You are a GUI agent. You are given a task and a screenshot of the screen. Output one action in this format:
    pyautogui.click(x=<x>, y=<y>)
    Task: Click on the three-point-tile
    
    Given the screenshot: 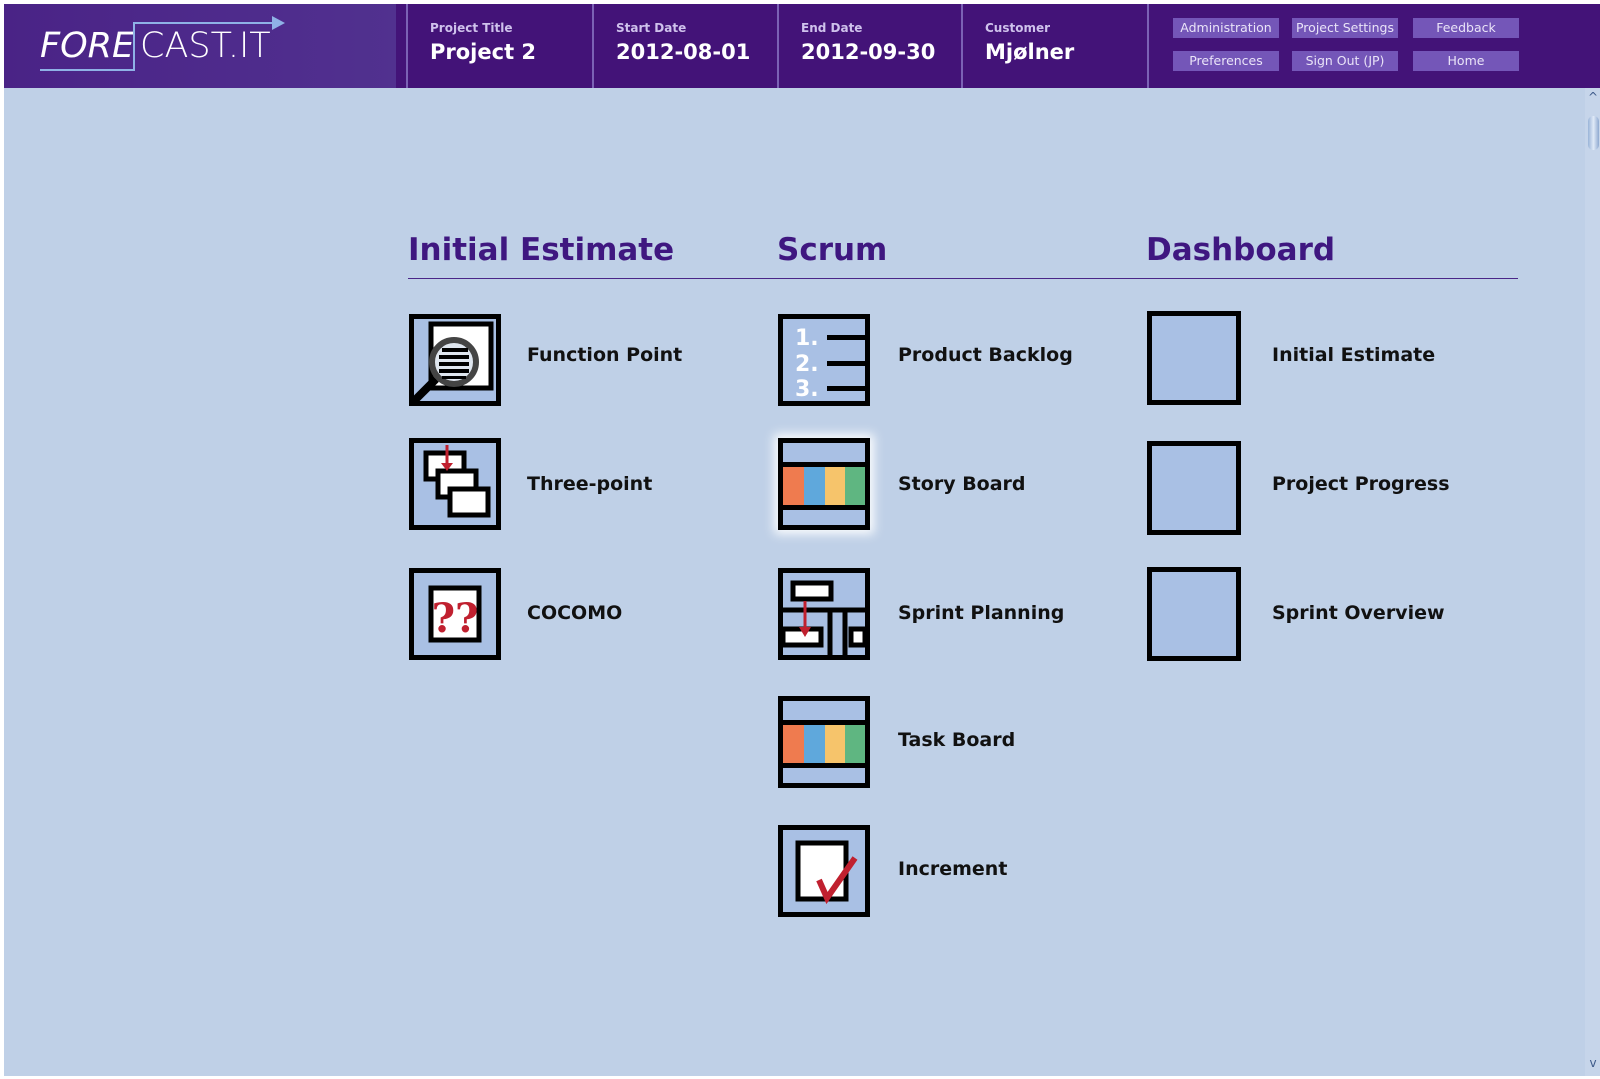 What is the action you would take?
    pyautogui.click(x=455, y=484)
    